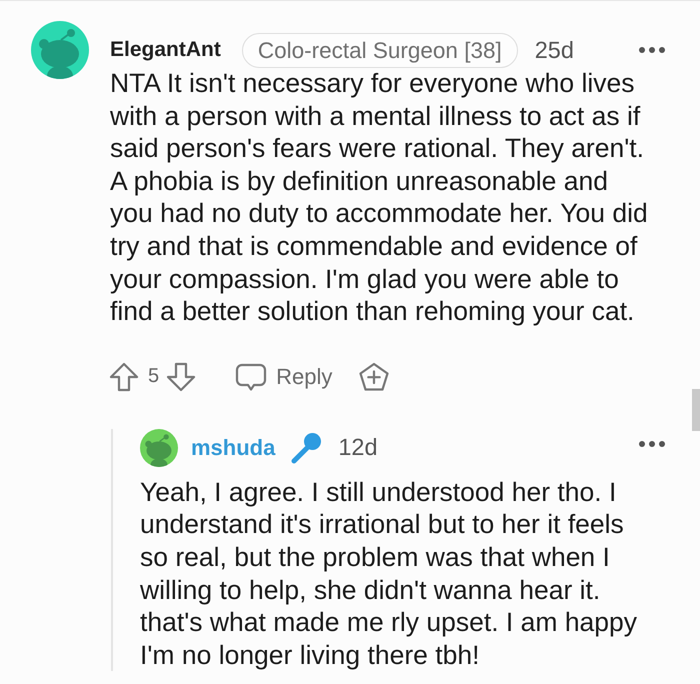 The width and height of the screenshot is (700, 684). Describe the element at coordinates (380, 50) in the screenshot. I see `user-flair: Colo-rectal Surgeon [38]` at that location.